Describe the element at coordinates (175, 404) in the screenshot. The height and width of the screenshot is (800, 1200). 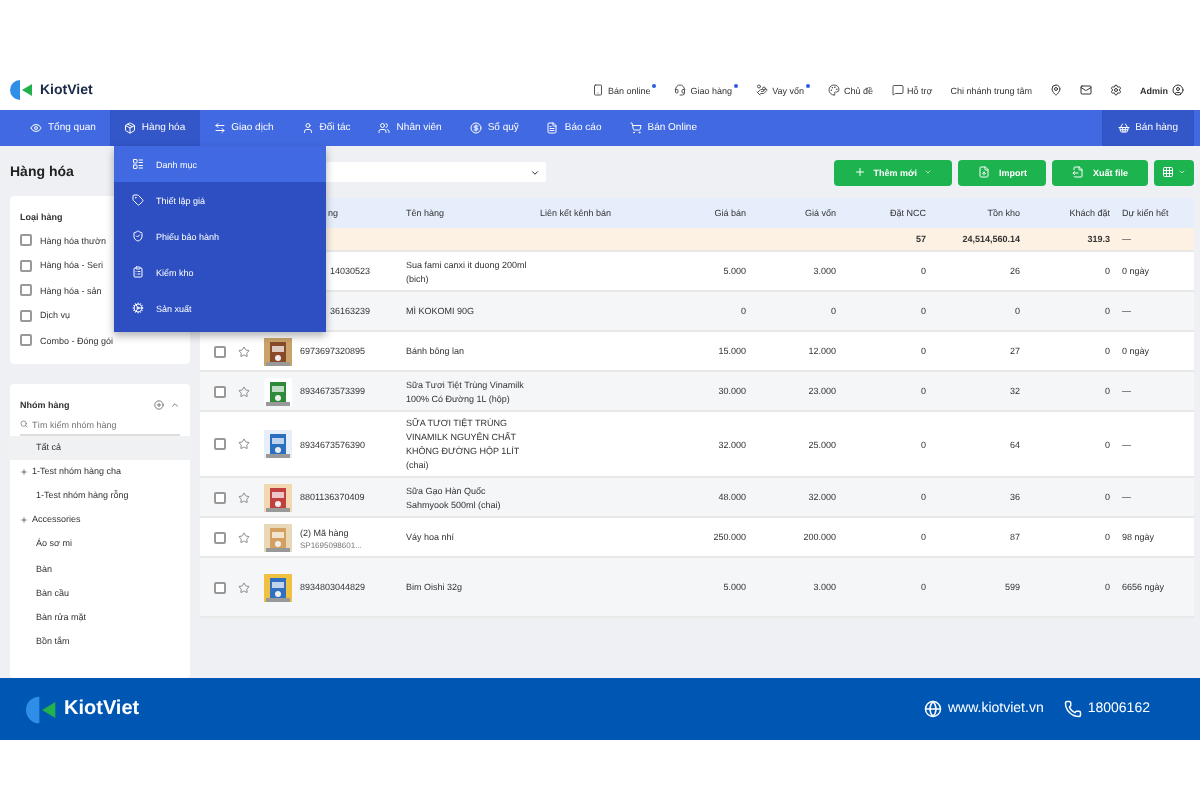
I see `collapse-icon` at that location.